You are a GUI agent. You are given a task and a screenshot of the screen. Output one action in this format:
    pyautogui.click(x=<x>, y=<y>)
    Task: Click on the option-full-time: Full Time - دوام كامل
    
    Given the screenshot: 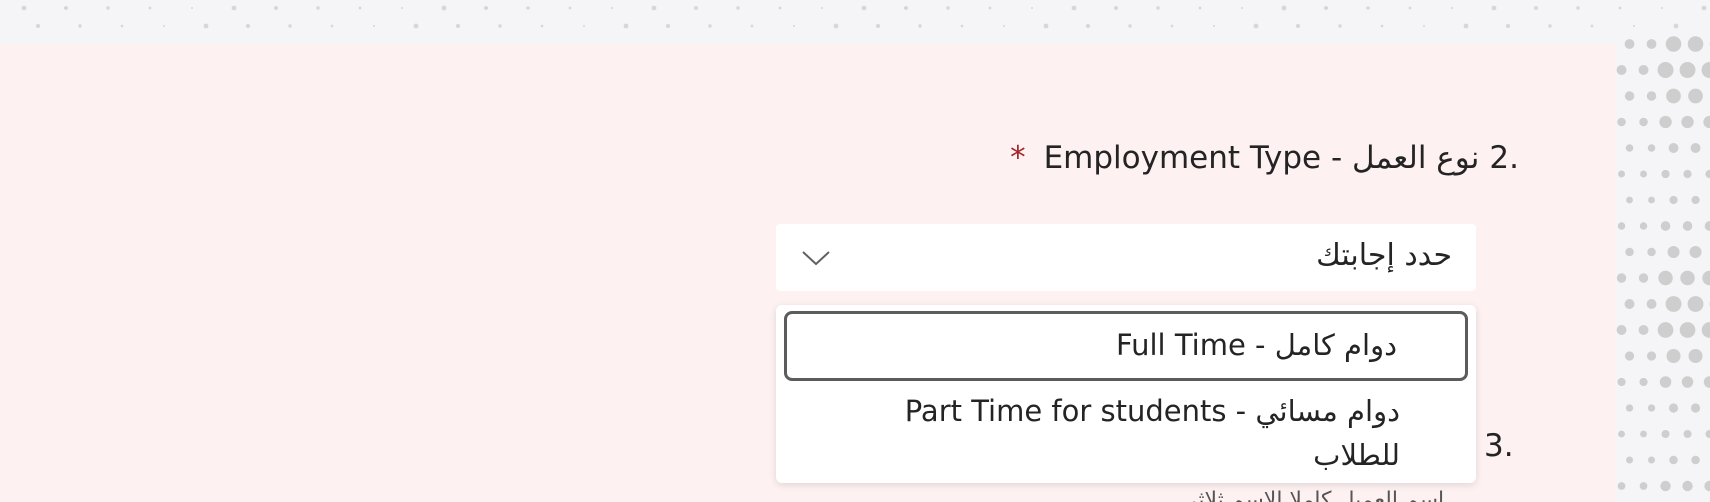 What is the action you would take?
    pyautogui.click(x=1126, y=346)
    